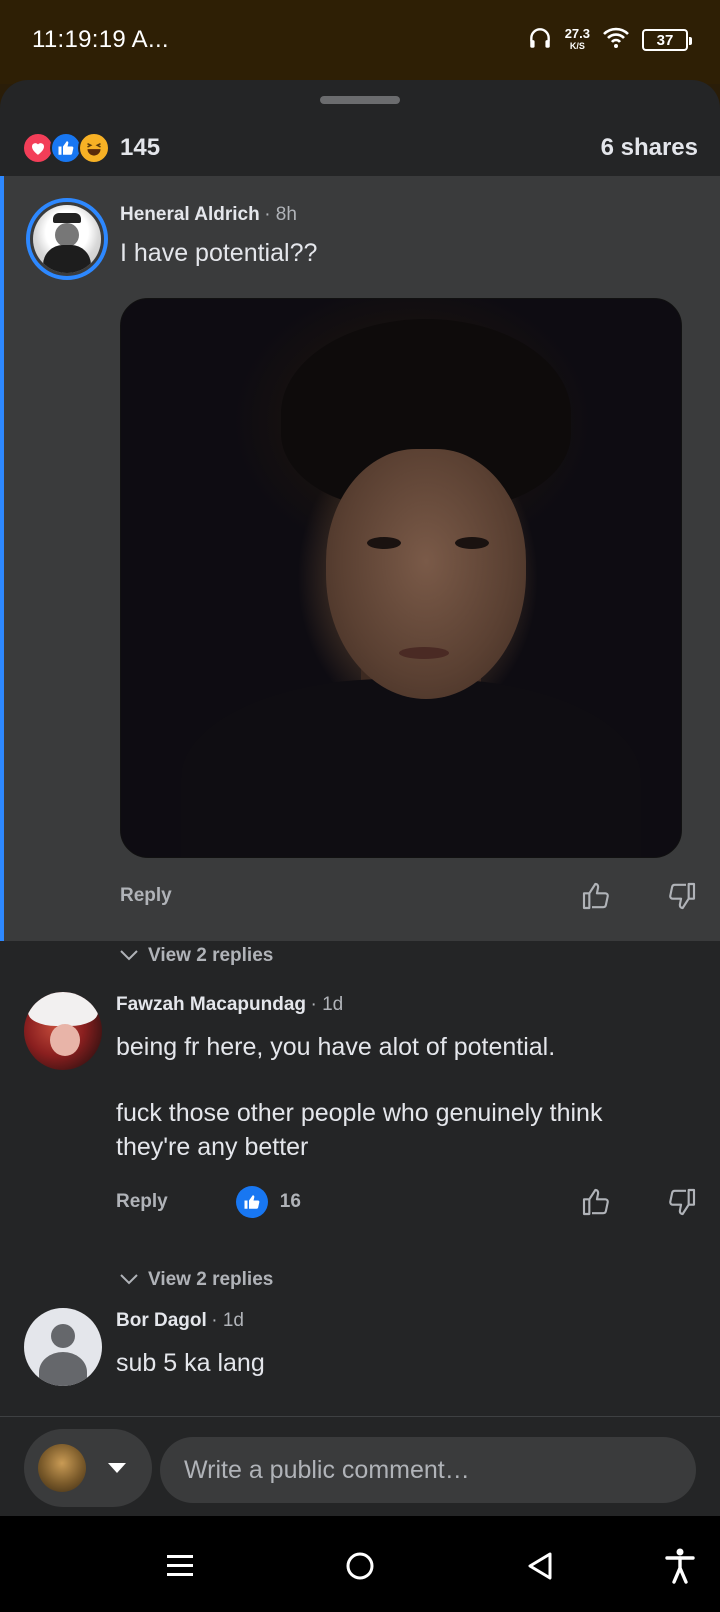 The image size is (720, 1612). I want to click on network-speed: 27.3 K/S, so click(577, 39).